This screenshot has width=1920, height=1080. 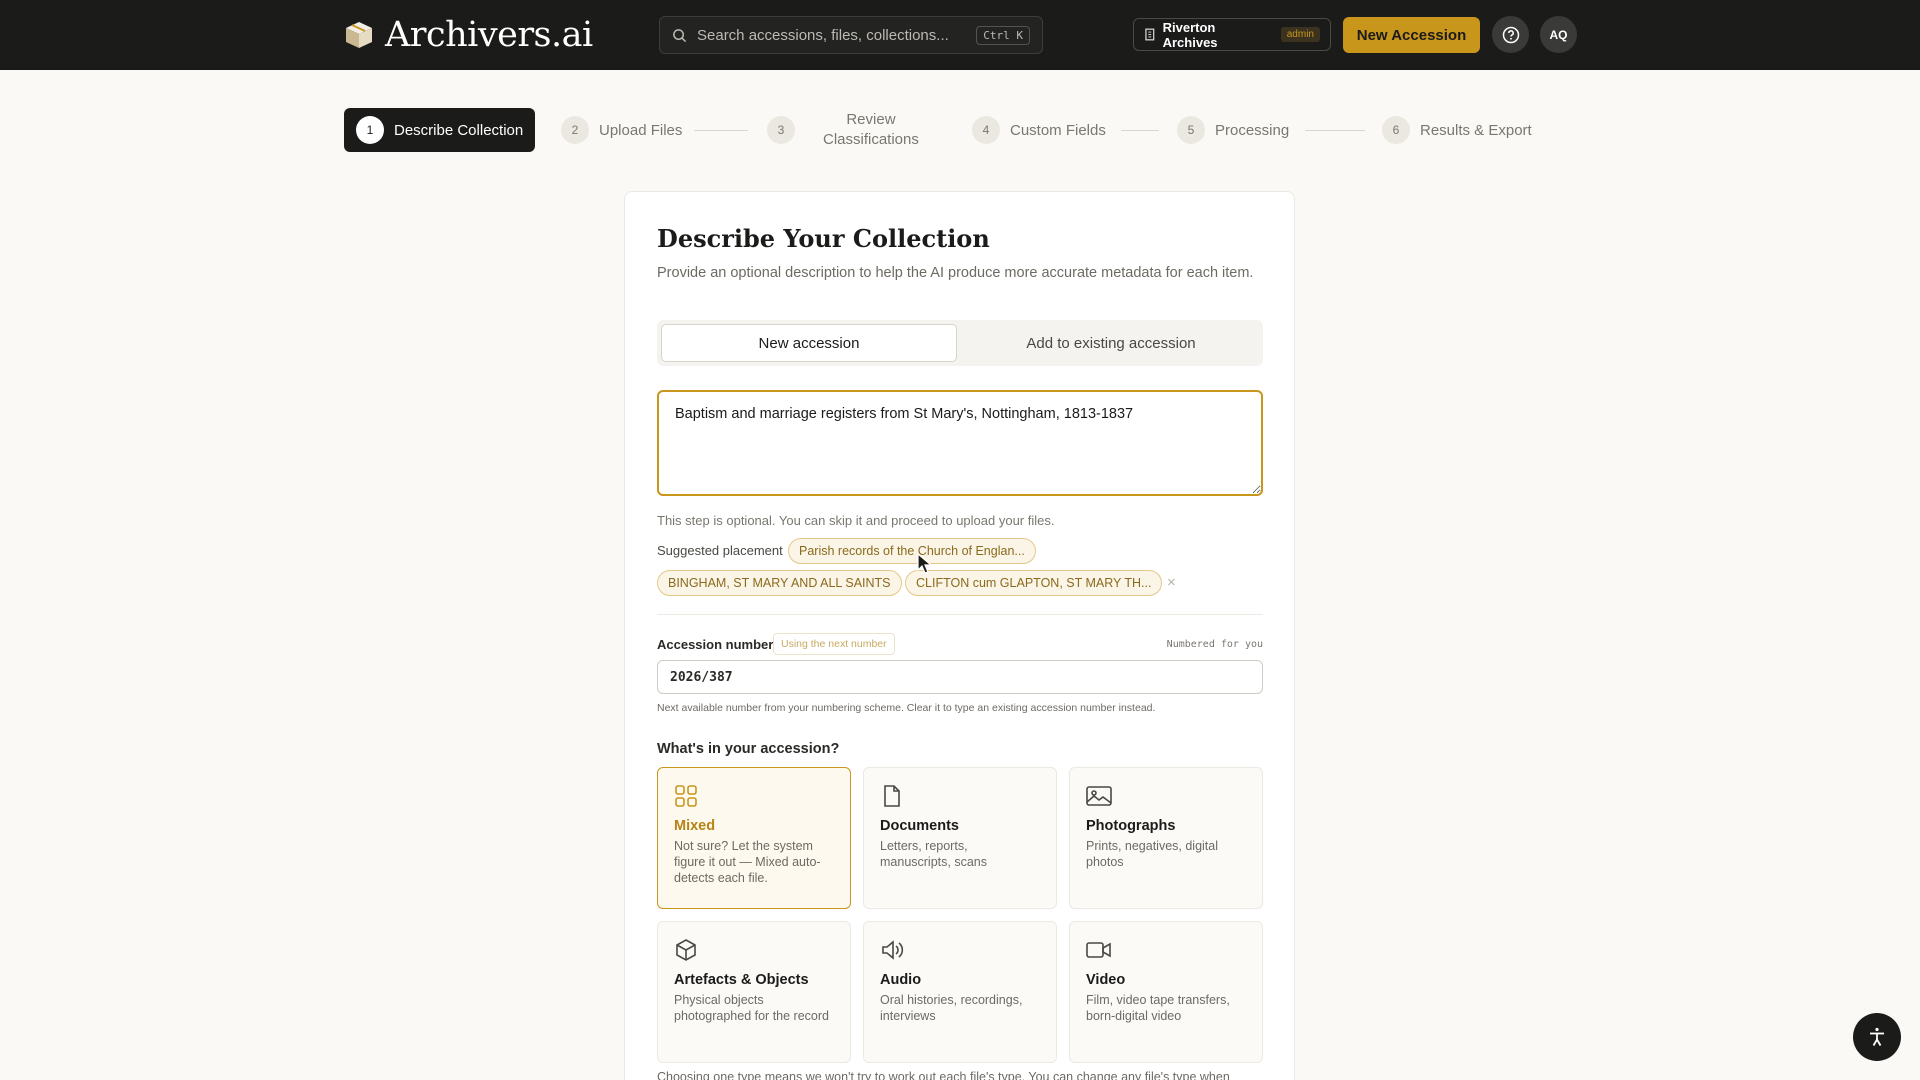 What do you see at coordinates (720, 550) in the screenshot?
I see `suggested-placement-label: Suggested placement` at bounding box center [720, 550].